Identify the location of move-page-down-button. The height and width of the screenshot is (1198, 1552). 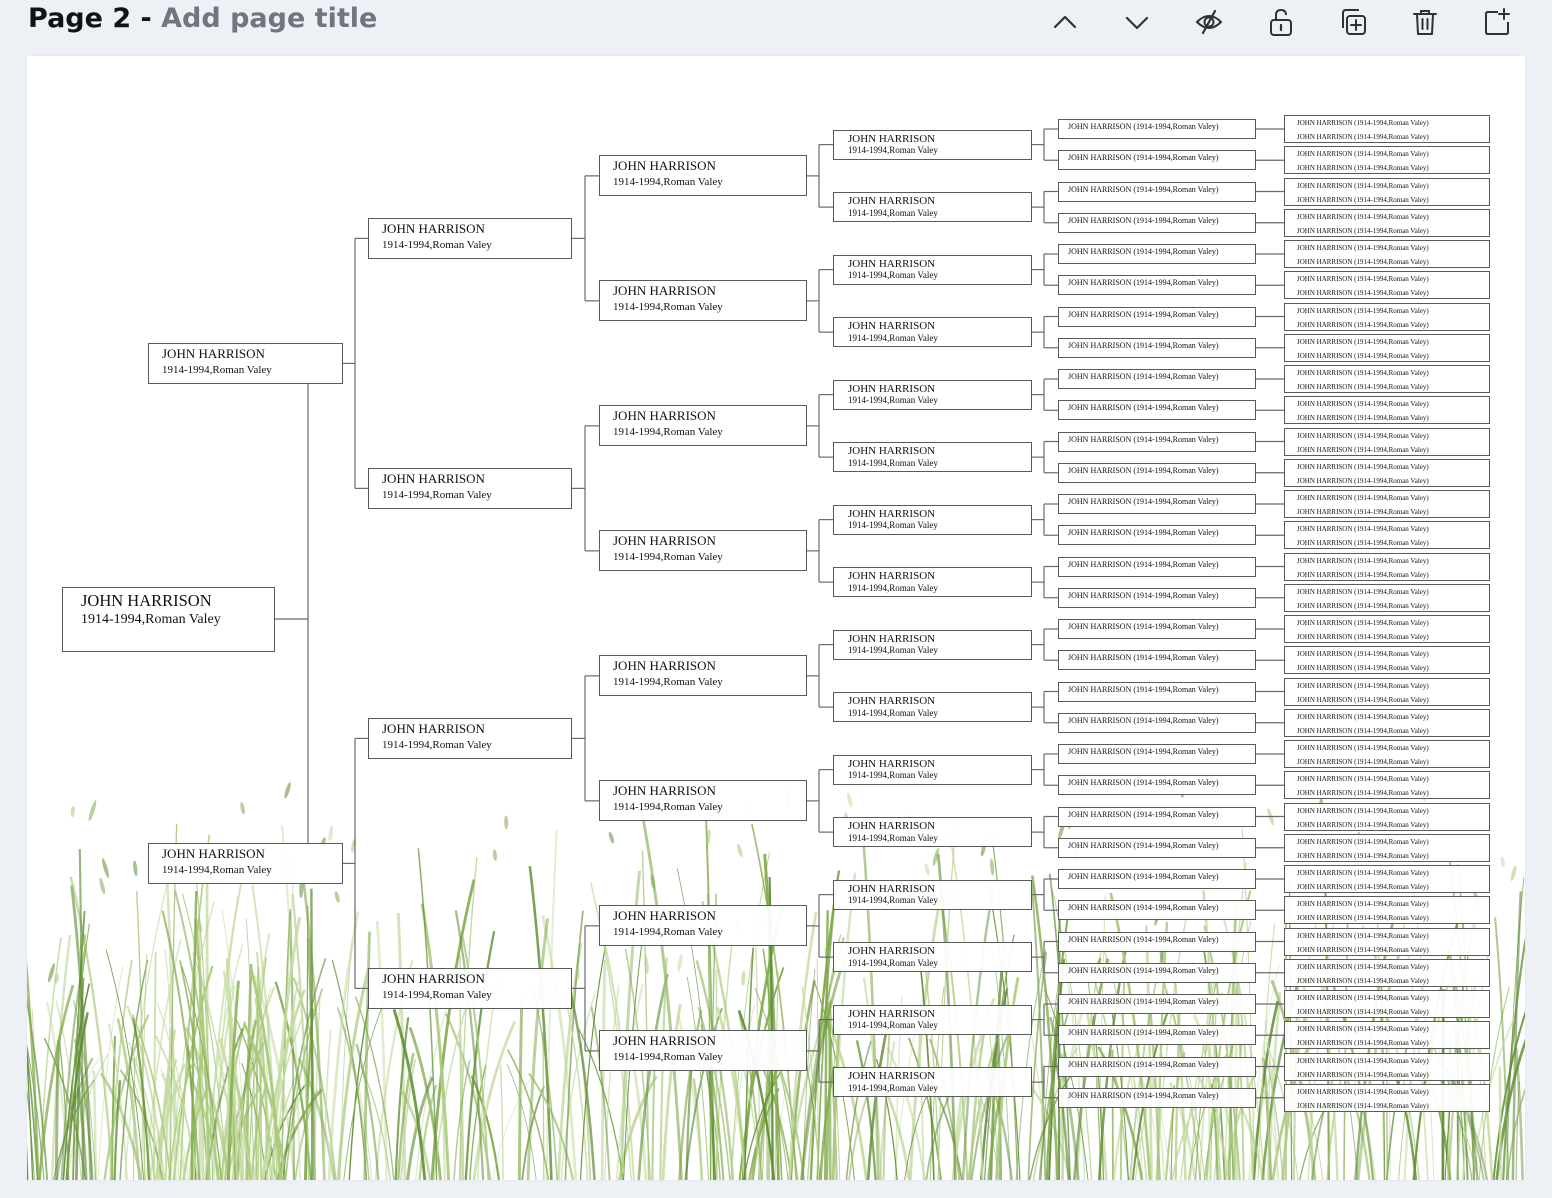
(1137, 22).